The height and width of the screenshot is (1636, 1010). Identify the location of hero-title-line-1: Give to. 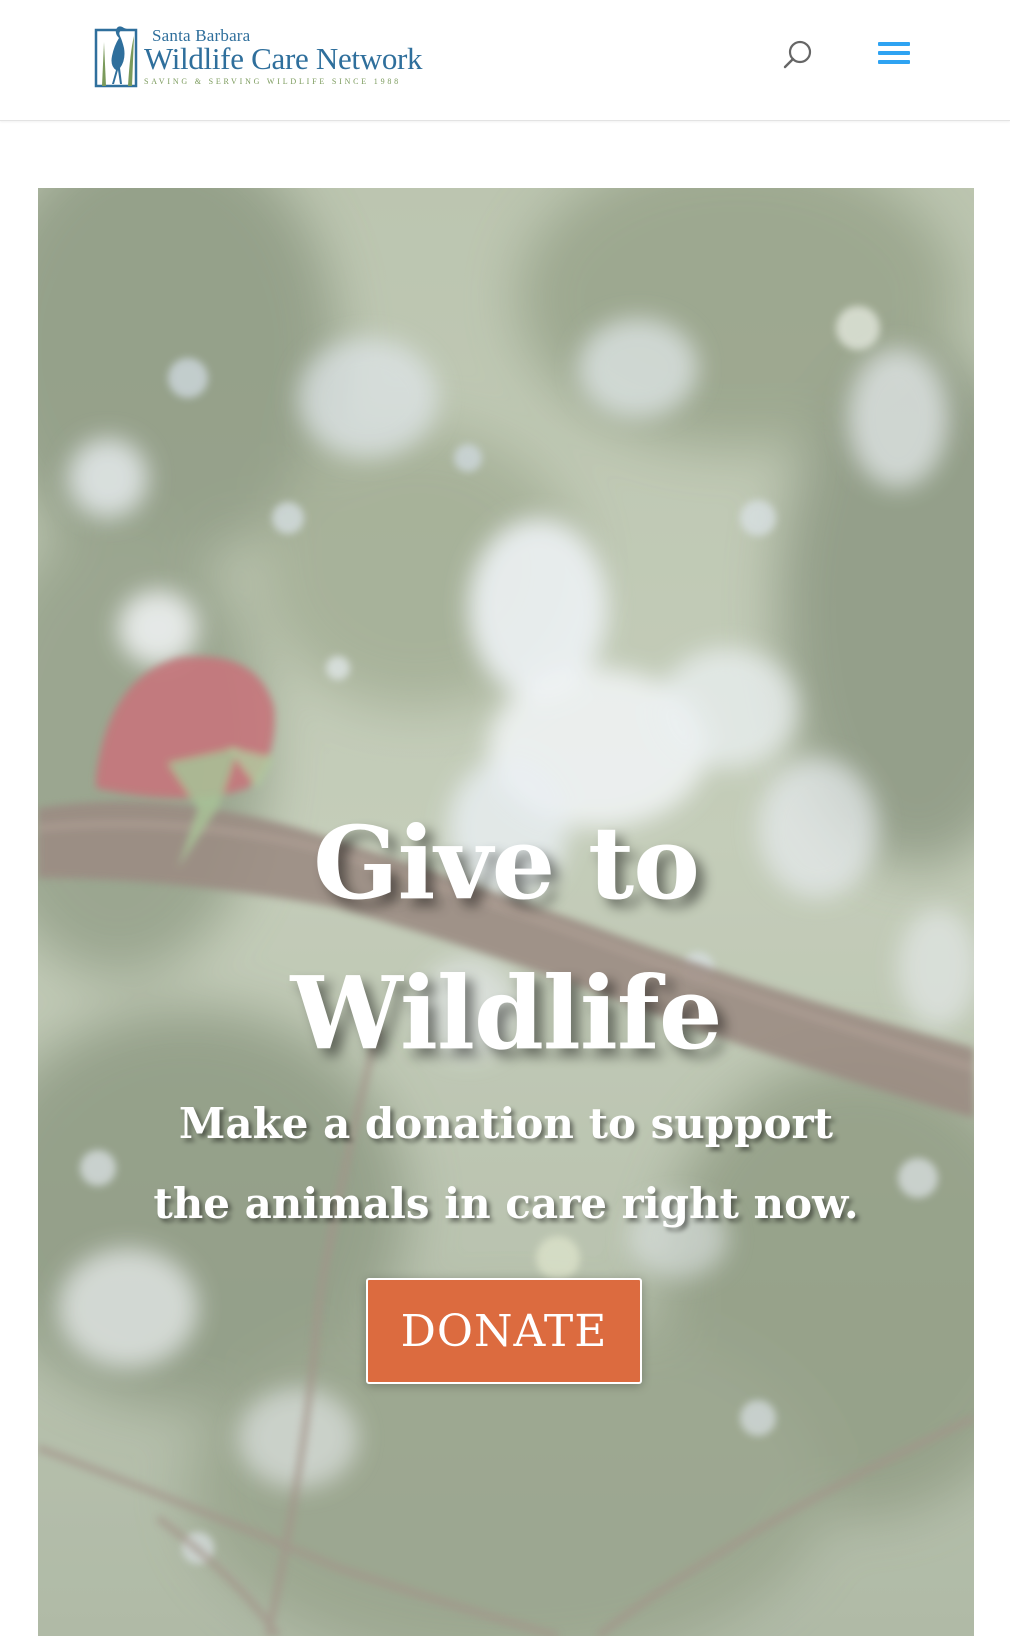
(506, 863).